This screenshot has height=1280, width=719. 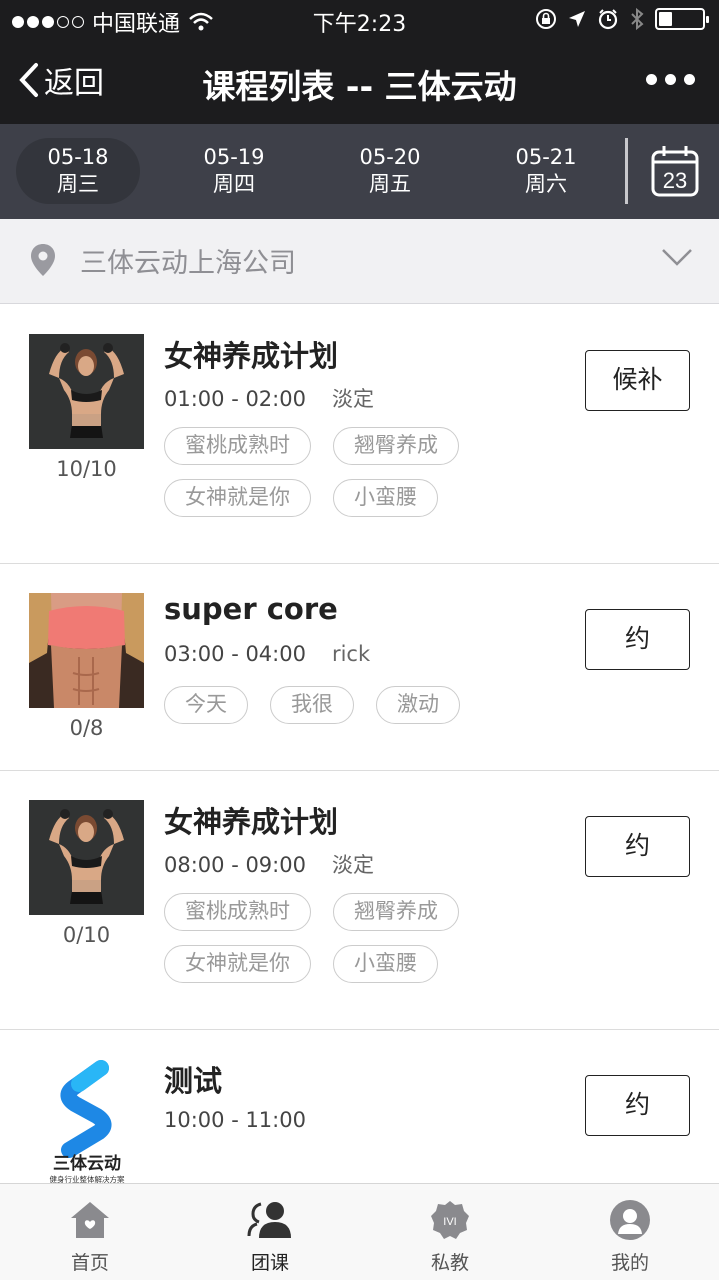 I want to click on course-time: 01:00 - 02:00 淡定, so click(x=269, y=398).